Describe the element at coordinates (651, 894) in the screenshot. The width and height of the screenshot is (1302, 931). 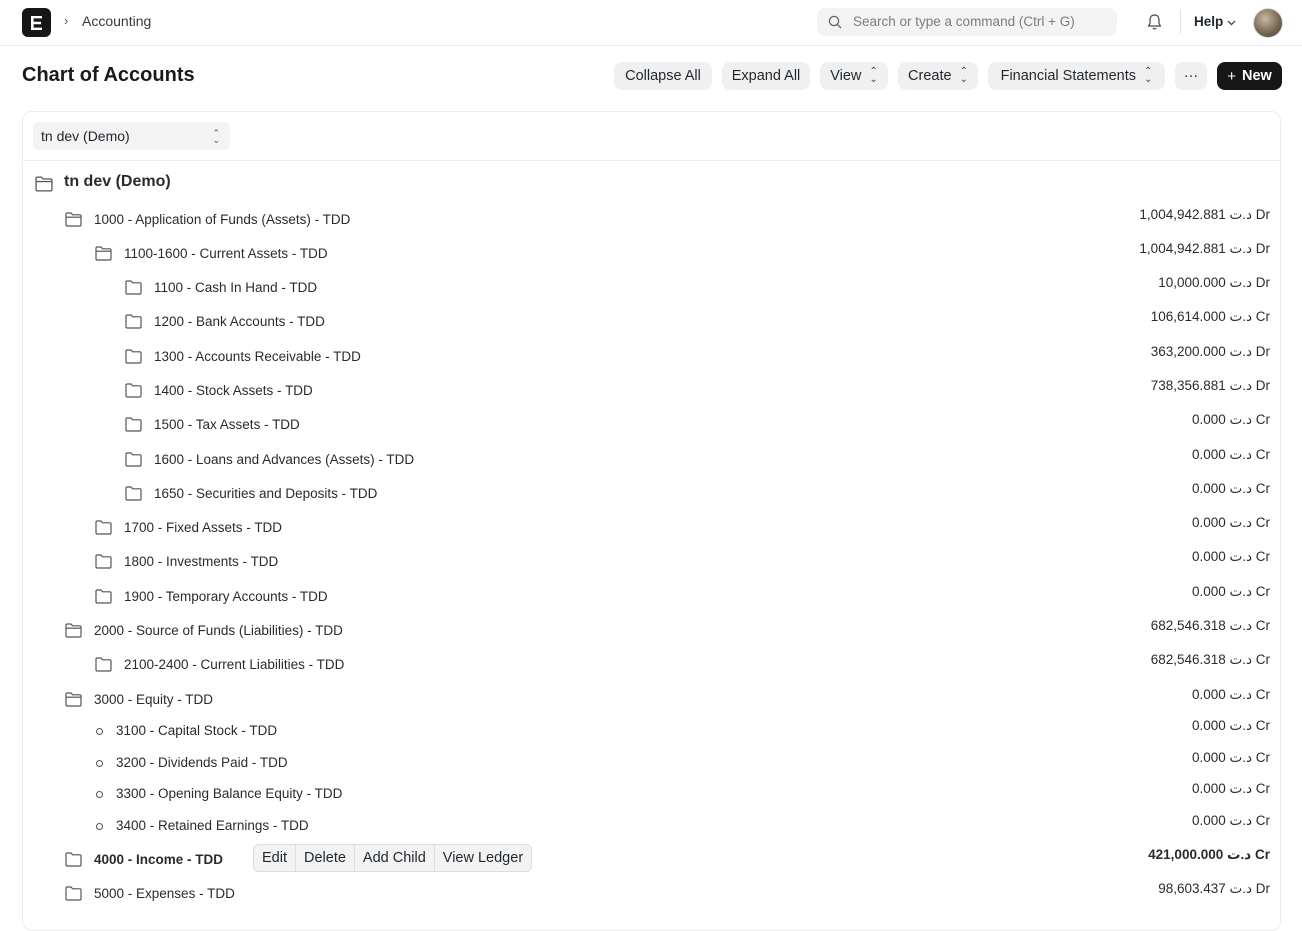
I see `tree-node: 5000 - Expenses - TDD 98,603.437 د.ت Dr` at that location.